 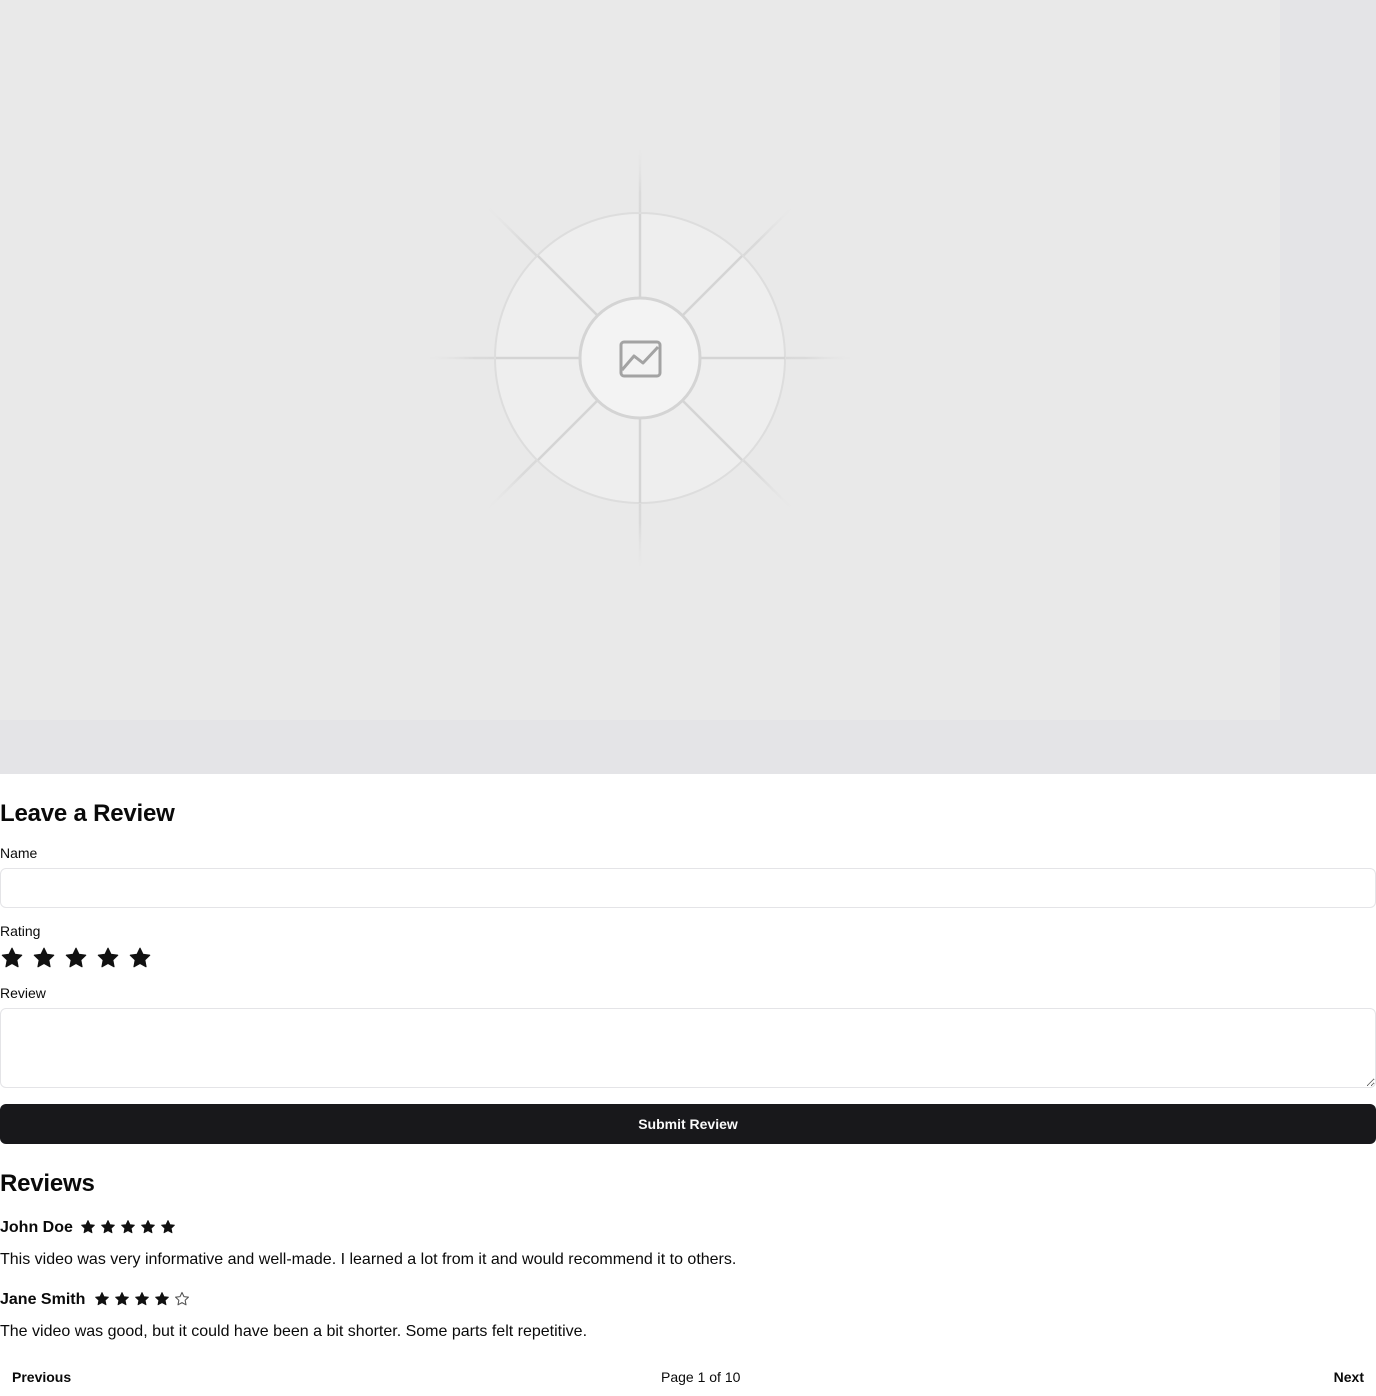 What do you see at coordinates (23, 993) in the screenshot?
I see `review-label: Review` at bounding box center [23, 993].